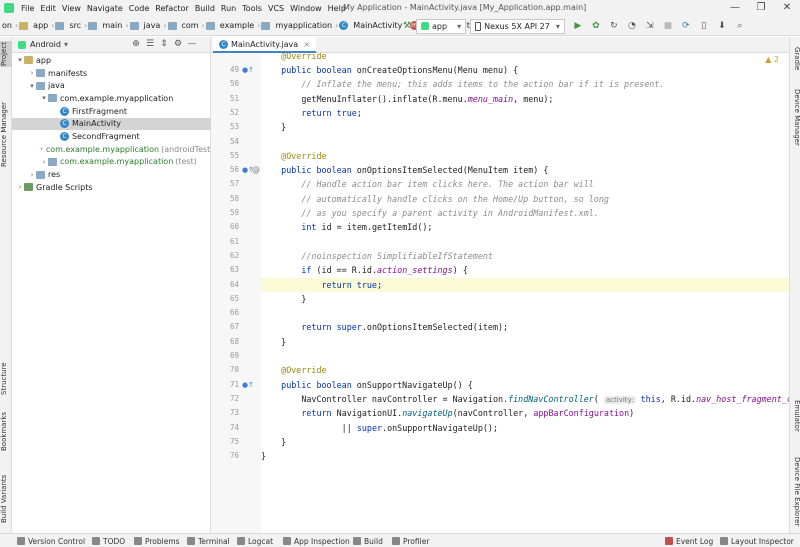  What do you see at coordinates (152, 25) in the screenshot?
I see `breadcrumb-item: java` at bounding box center [152, 25].